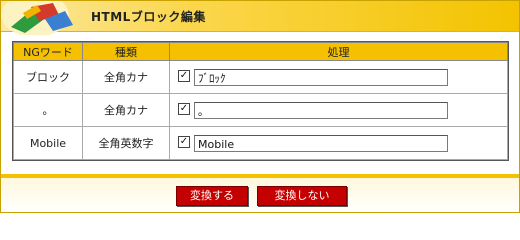 Image resolution: width=520 pixels, height=240 pixels. Describe the element at coordinates (48, 143) in the screenshot. I see `ng-word-cell: Mobile` at that location.